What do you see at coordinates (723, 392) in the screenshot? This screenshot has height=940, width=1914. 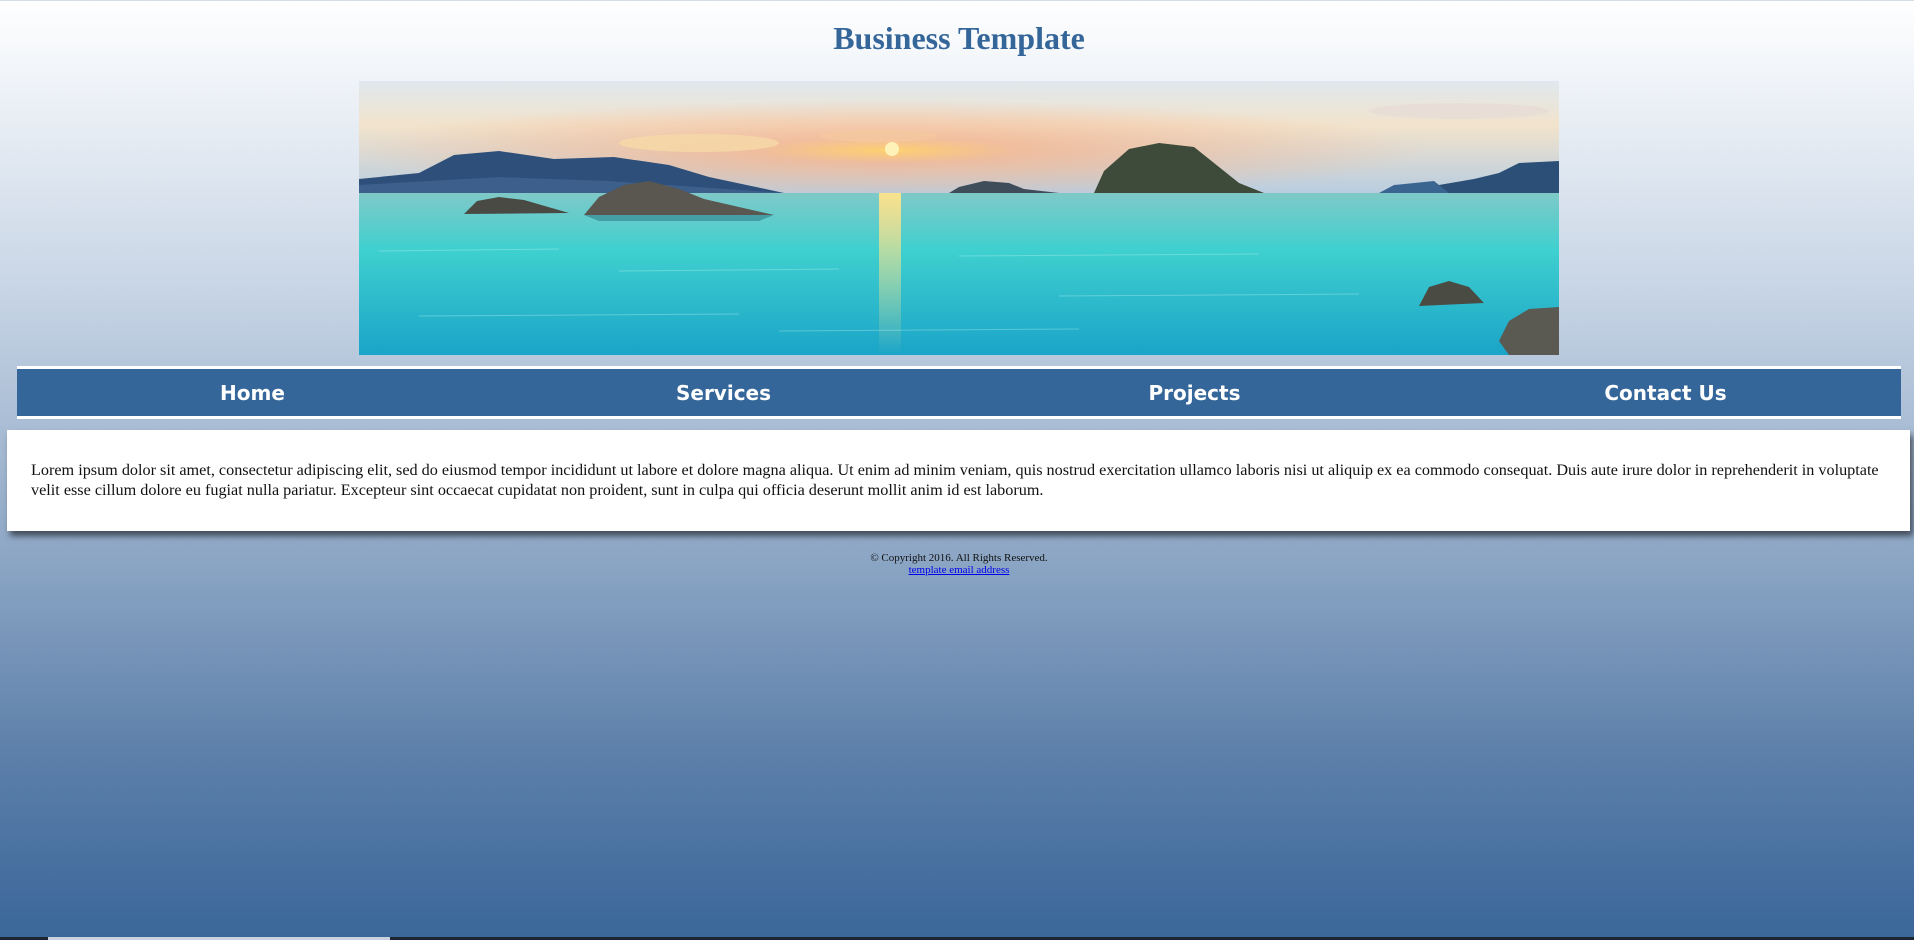 I see `nav-services: Services` at bounding box center [723, 392].